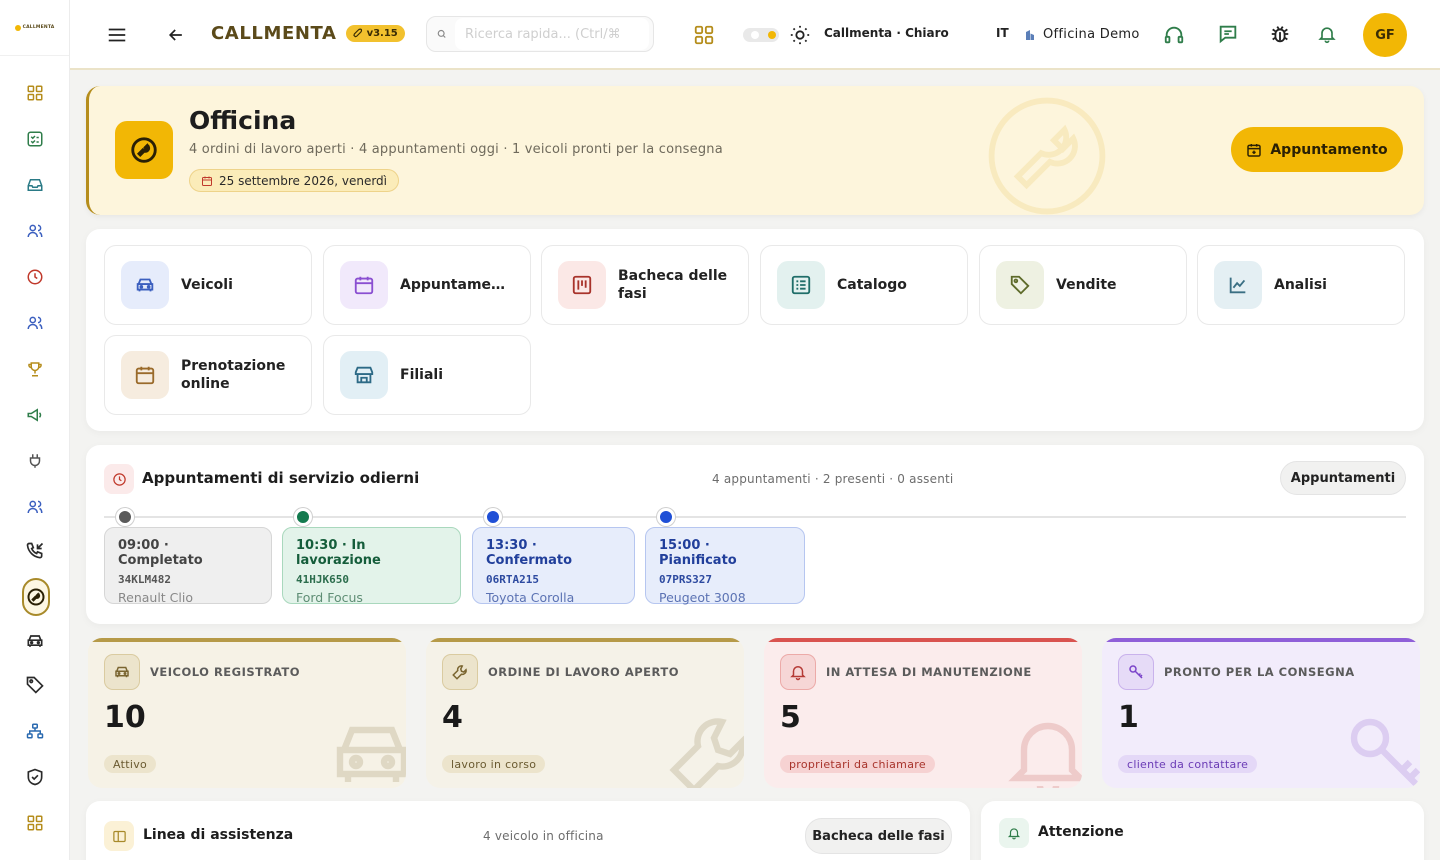 The width and height of the screenshot is (1440, 860). What do you see at coordinates (529, 553) in the screenshot?
I see `appointment-time-status: 13:30 · Confermato` at bounding box center [529, 553].